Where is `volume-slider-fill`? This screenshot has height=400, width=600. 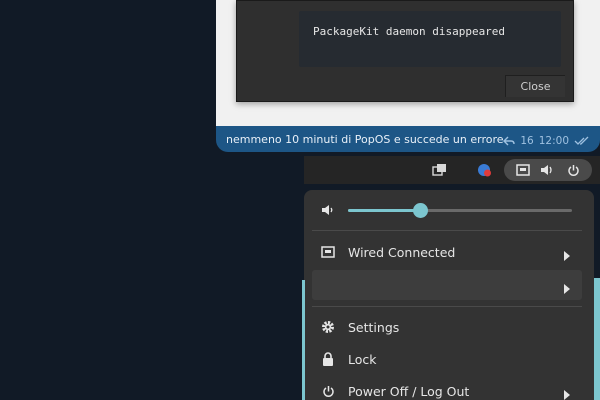 volume-slider-fill is located at coordinates (384, 210).